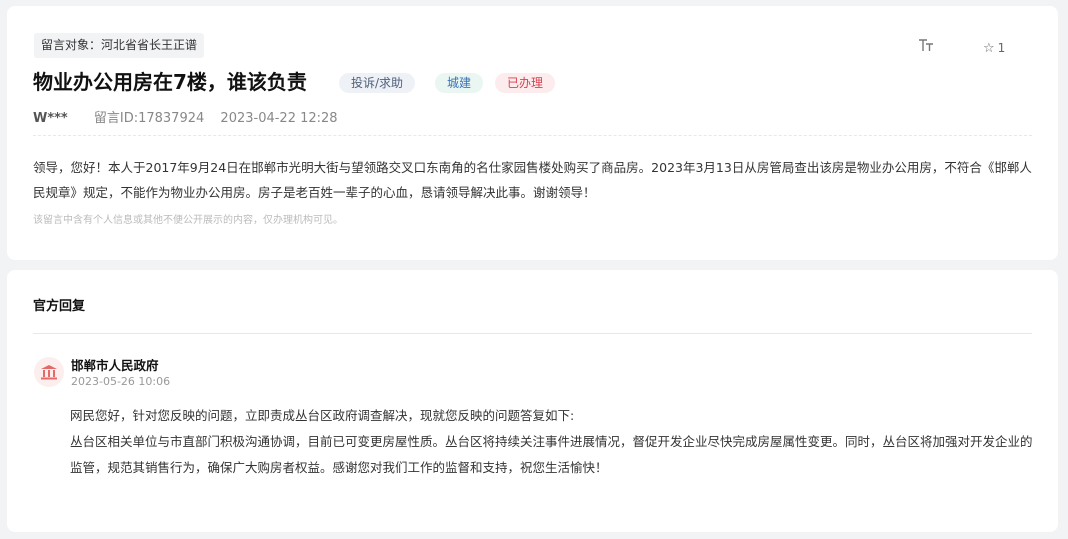 This screenshot has width=1068, height=539. I want to click on author-name: W***, so click(50, 118).